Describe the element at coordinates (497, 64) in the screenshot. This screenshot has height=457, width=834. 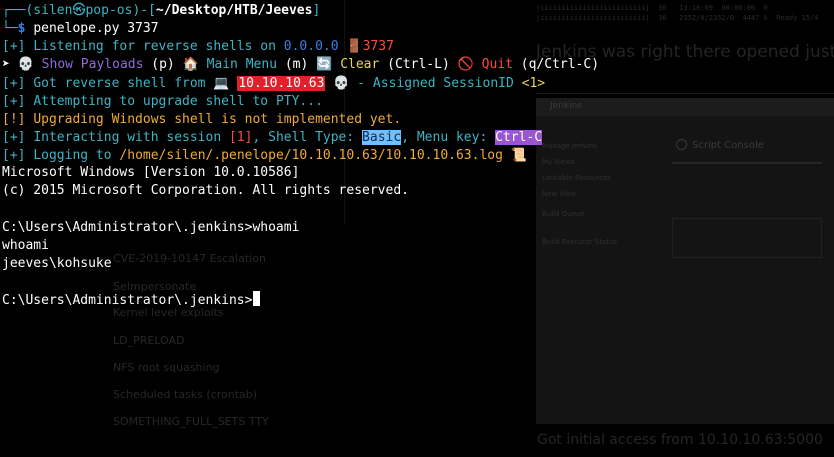
I see `quit-option: Quit` at that location.